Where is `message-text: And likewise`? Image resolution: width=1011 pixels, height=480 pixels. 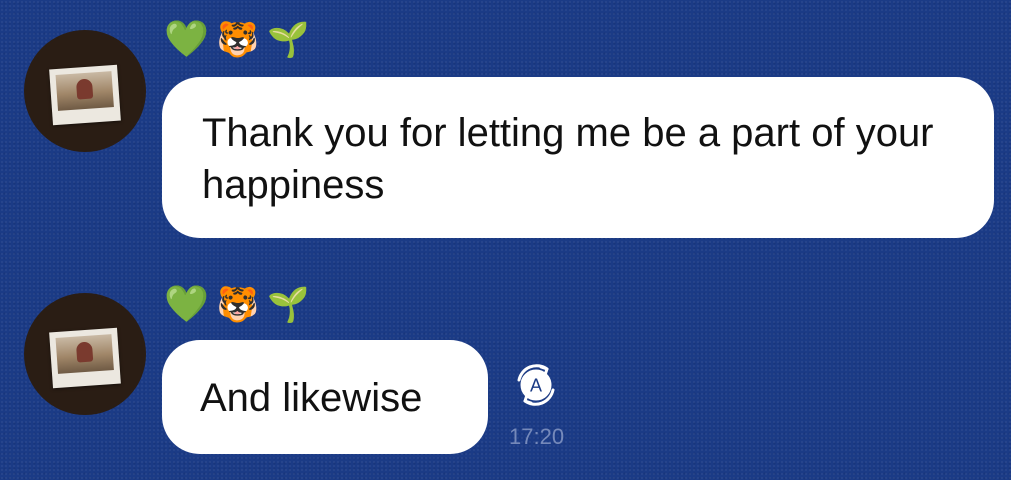 message-text: And likewise is located at coordinates (311, 398).